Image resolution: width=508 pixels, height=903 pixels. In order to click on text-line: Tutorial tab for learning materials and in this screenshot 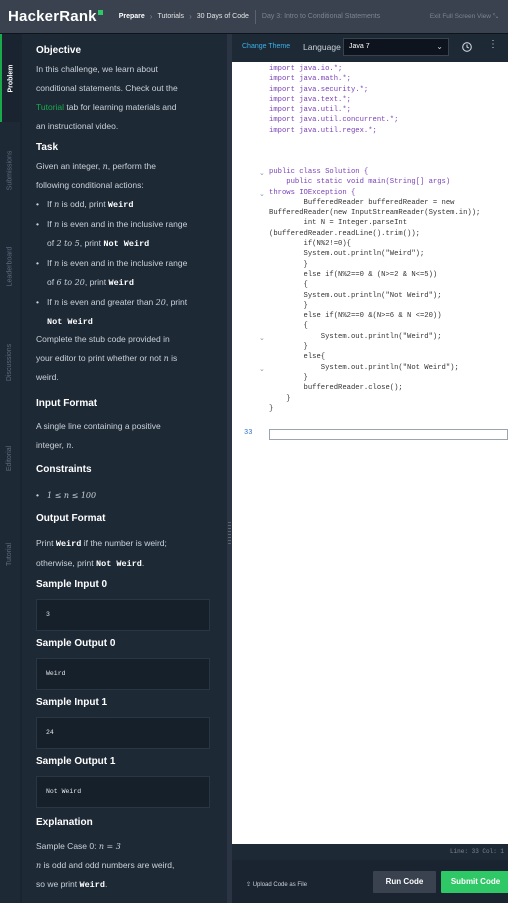, I will do `click(125, 107)`.